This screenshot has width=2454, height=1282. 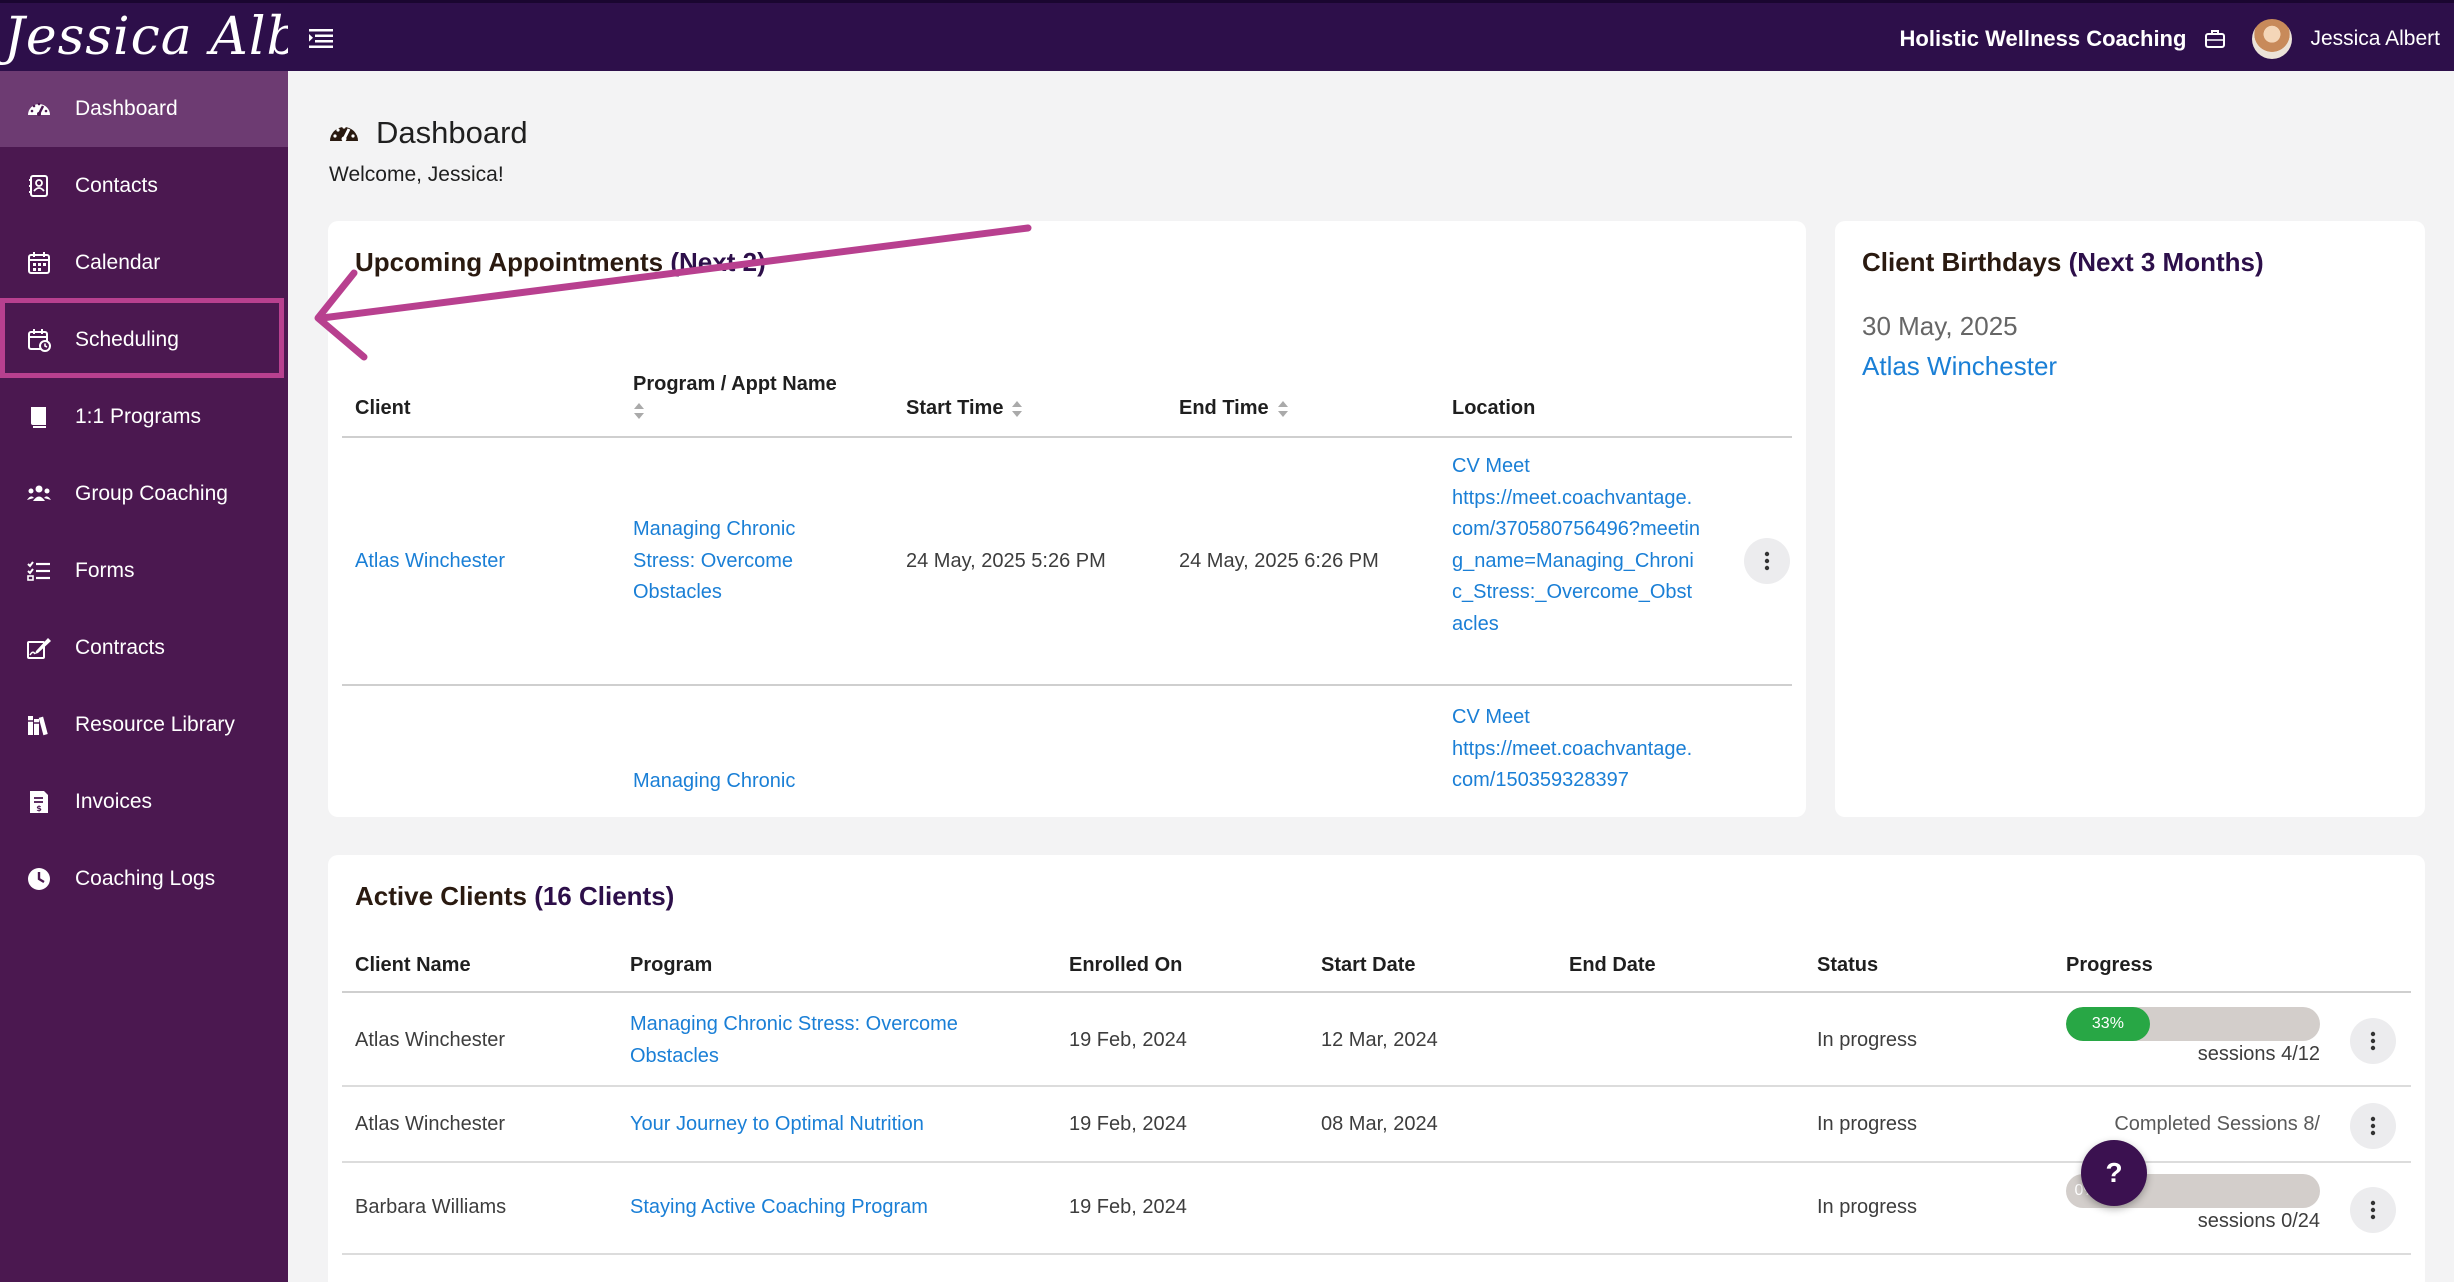 I want to click on sidebar-item-group-coaching: Group Coaching, so click(x=144, y=494).